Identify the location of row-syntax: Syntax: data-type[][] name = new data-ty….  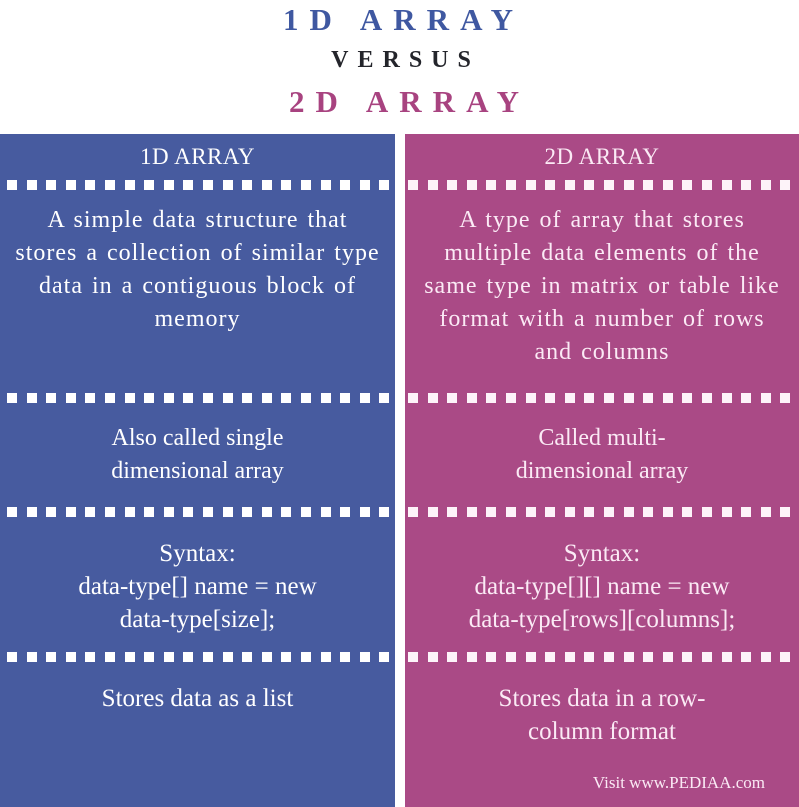
(602, 586).